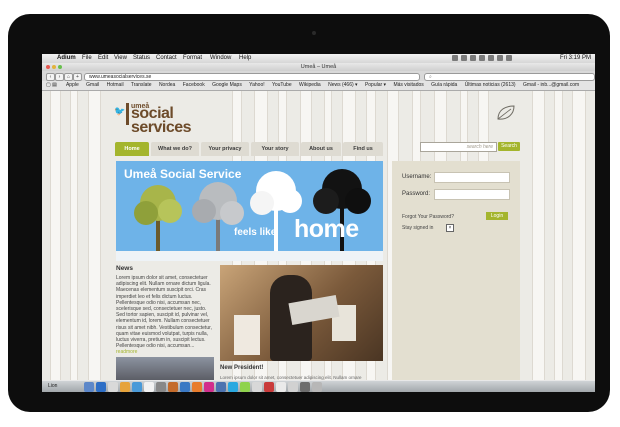  Describe the element at coordinates (92, 85) in the screenshot. I see `bookmark-item: Gmail` at that location.